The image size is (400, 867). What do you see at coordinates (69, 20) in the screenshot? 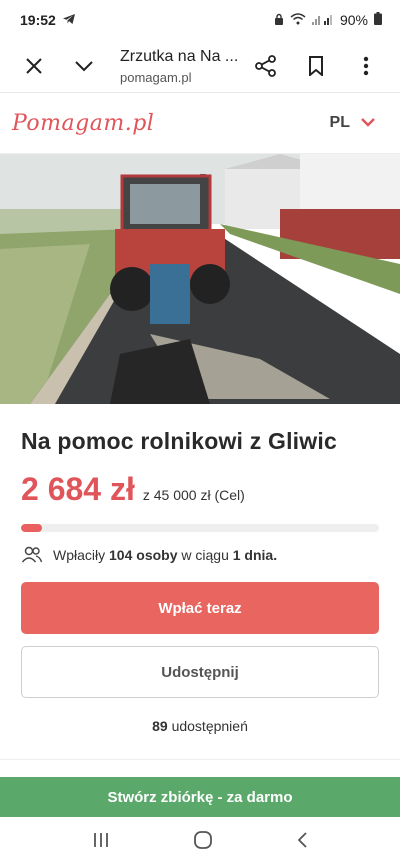
I see `telegram-icon` at bounding box center [69, 20].